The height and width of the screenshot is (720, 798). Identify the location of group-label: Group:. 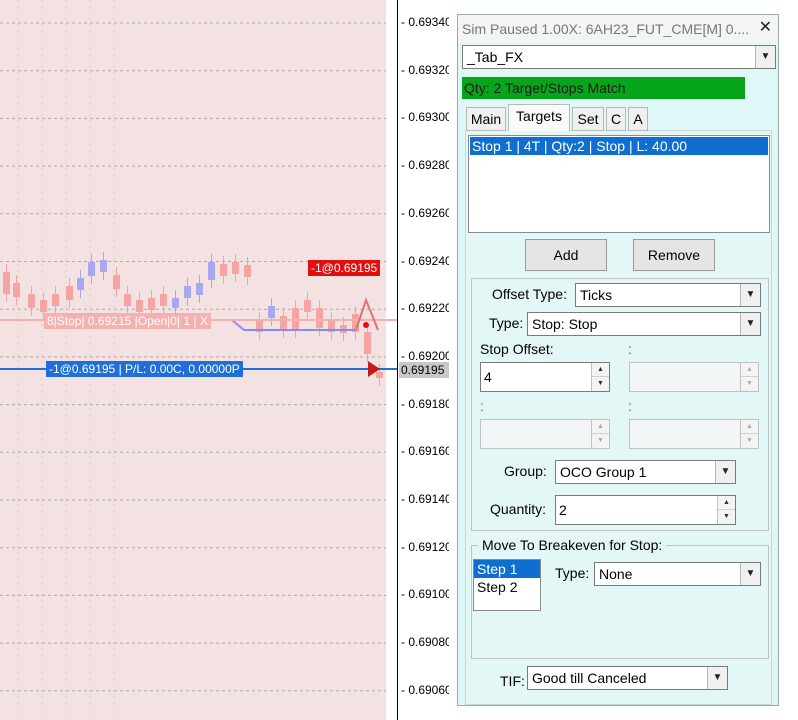
(525, 471).